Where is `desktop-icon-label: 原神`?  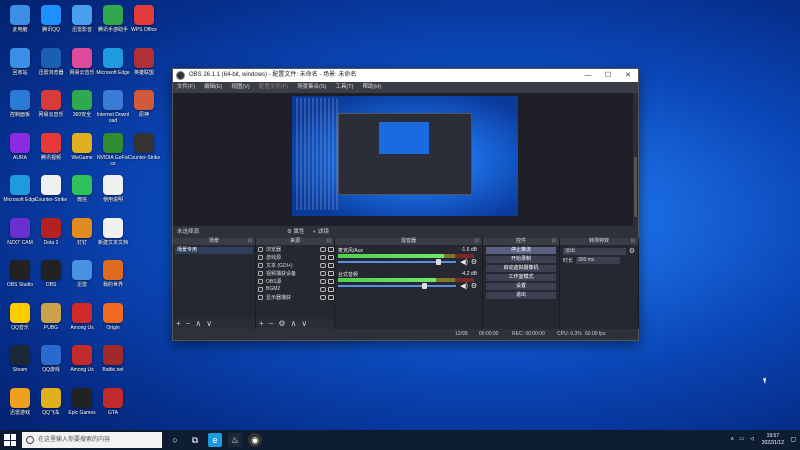 desktop-icon-label: 原神 is located at coordinates (143, 115).